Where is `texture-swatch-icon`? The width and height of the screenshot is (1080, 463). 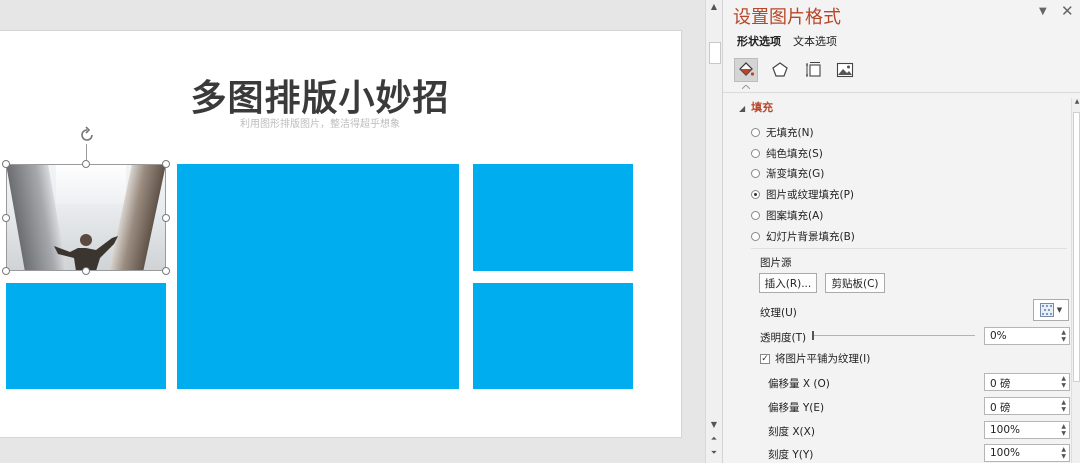 texture-swatch-icon is located at coordinates (1046, 310).